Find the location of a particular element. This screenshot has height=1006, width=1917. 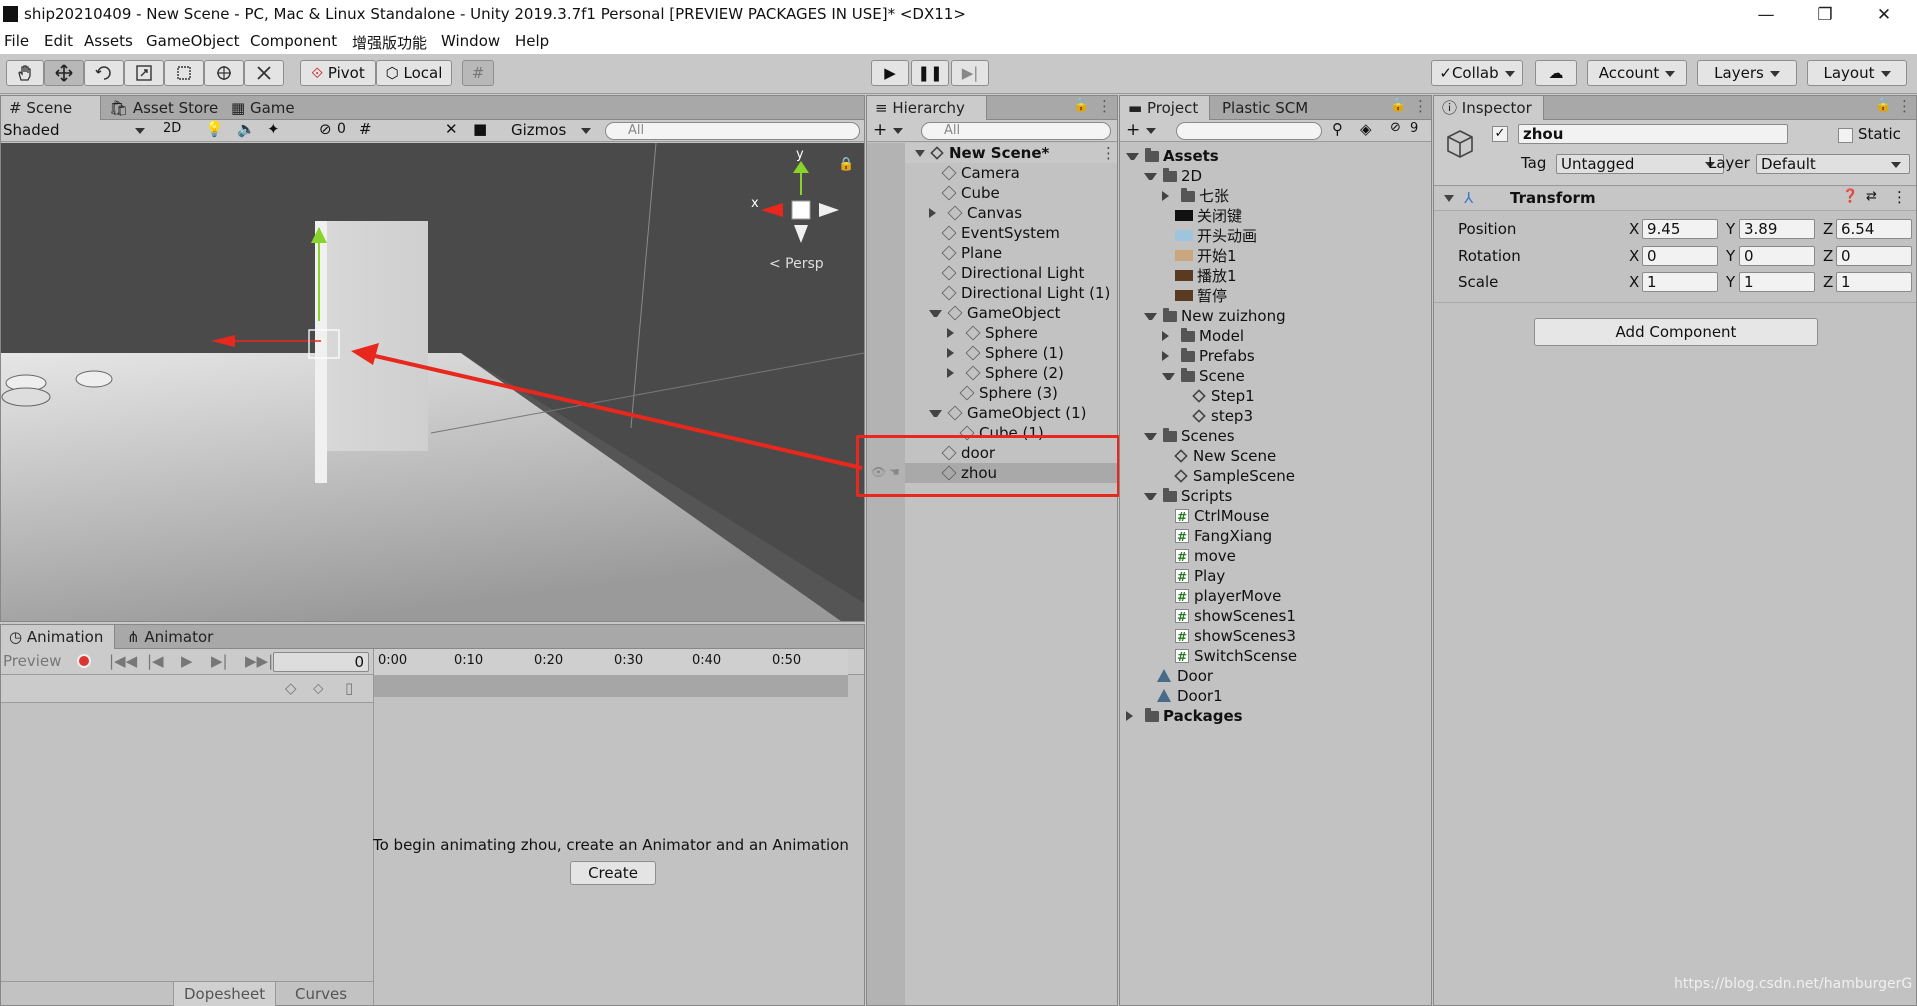

effects-icon: ✦ is located at coordinates (273, 129).